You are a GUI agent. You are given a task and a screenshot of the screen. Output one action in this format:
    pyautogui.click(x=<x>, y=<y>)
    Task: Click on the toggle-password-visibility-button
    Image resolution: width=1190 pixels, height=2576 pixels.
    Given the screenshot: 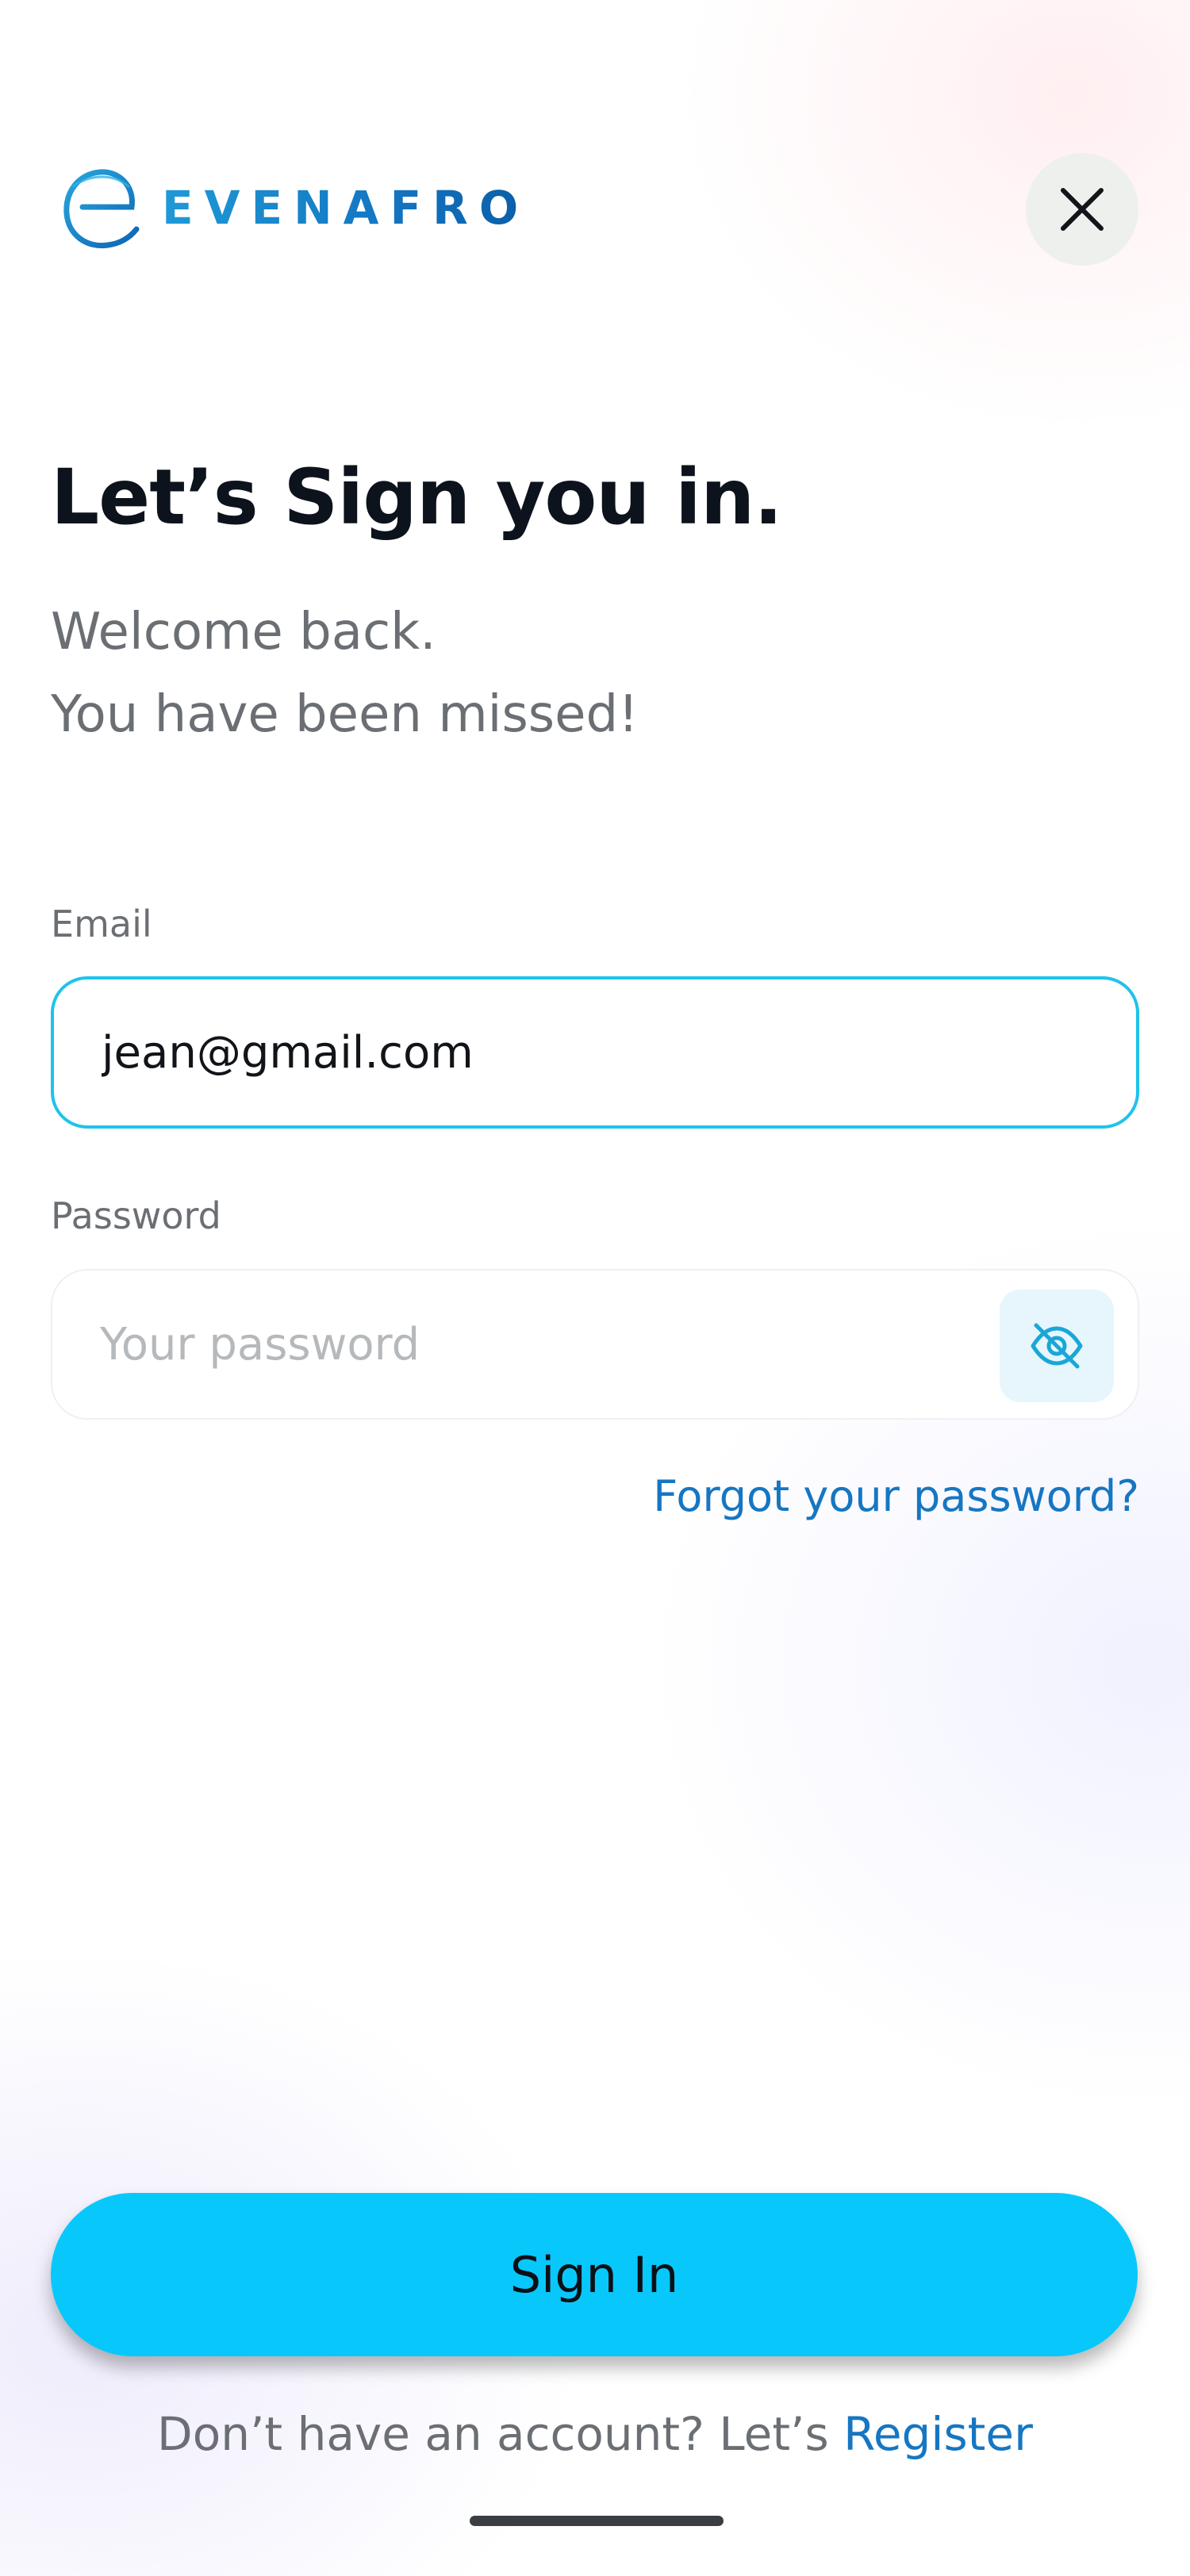 What is the action you would take?
    pyautogui.click(x=1057, y=1346)
    